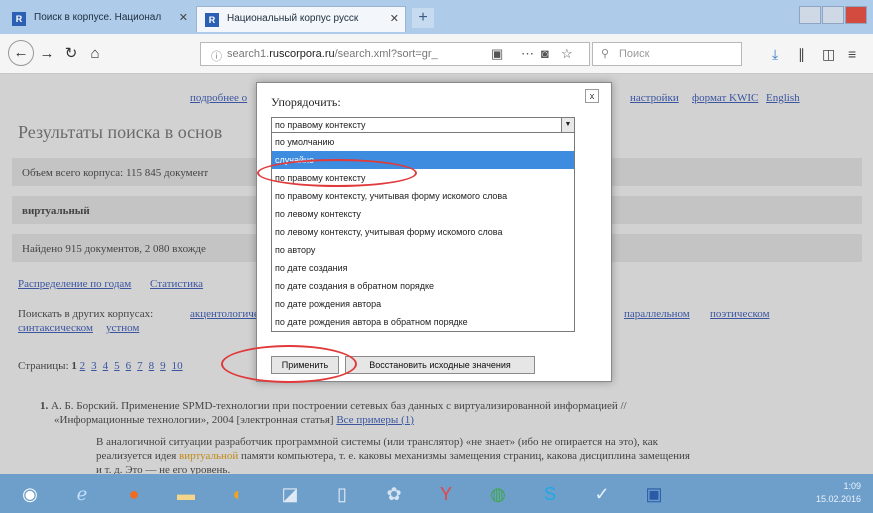 The image size is (873, 513). I want to click on reload-icon: ↻, so click(71, 54).